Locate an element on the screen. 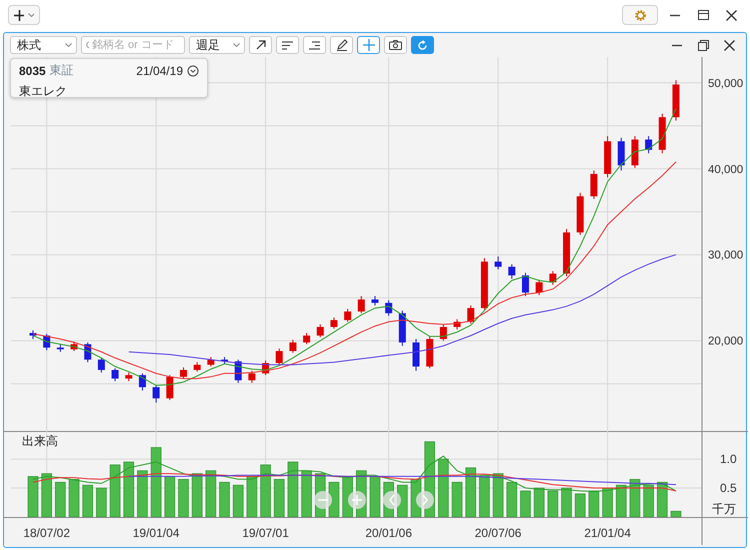 This screenshot has width=750, height=550. align-left-button is located at coordinates (287, 45).